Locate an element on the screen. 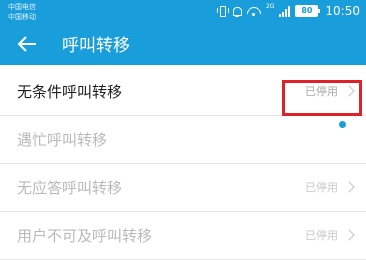 The width and height of the screenshot is (366, 260). carrier-1: 中国电信 is located at coordinates (22, 7).